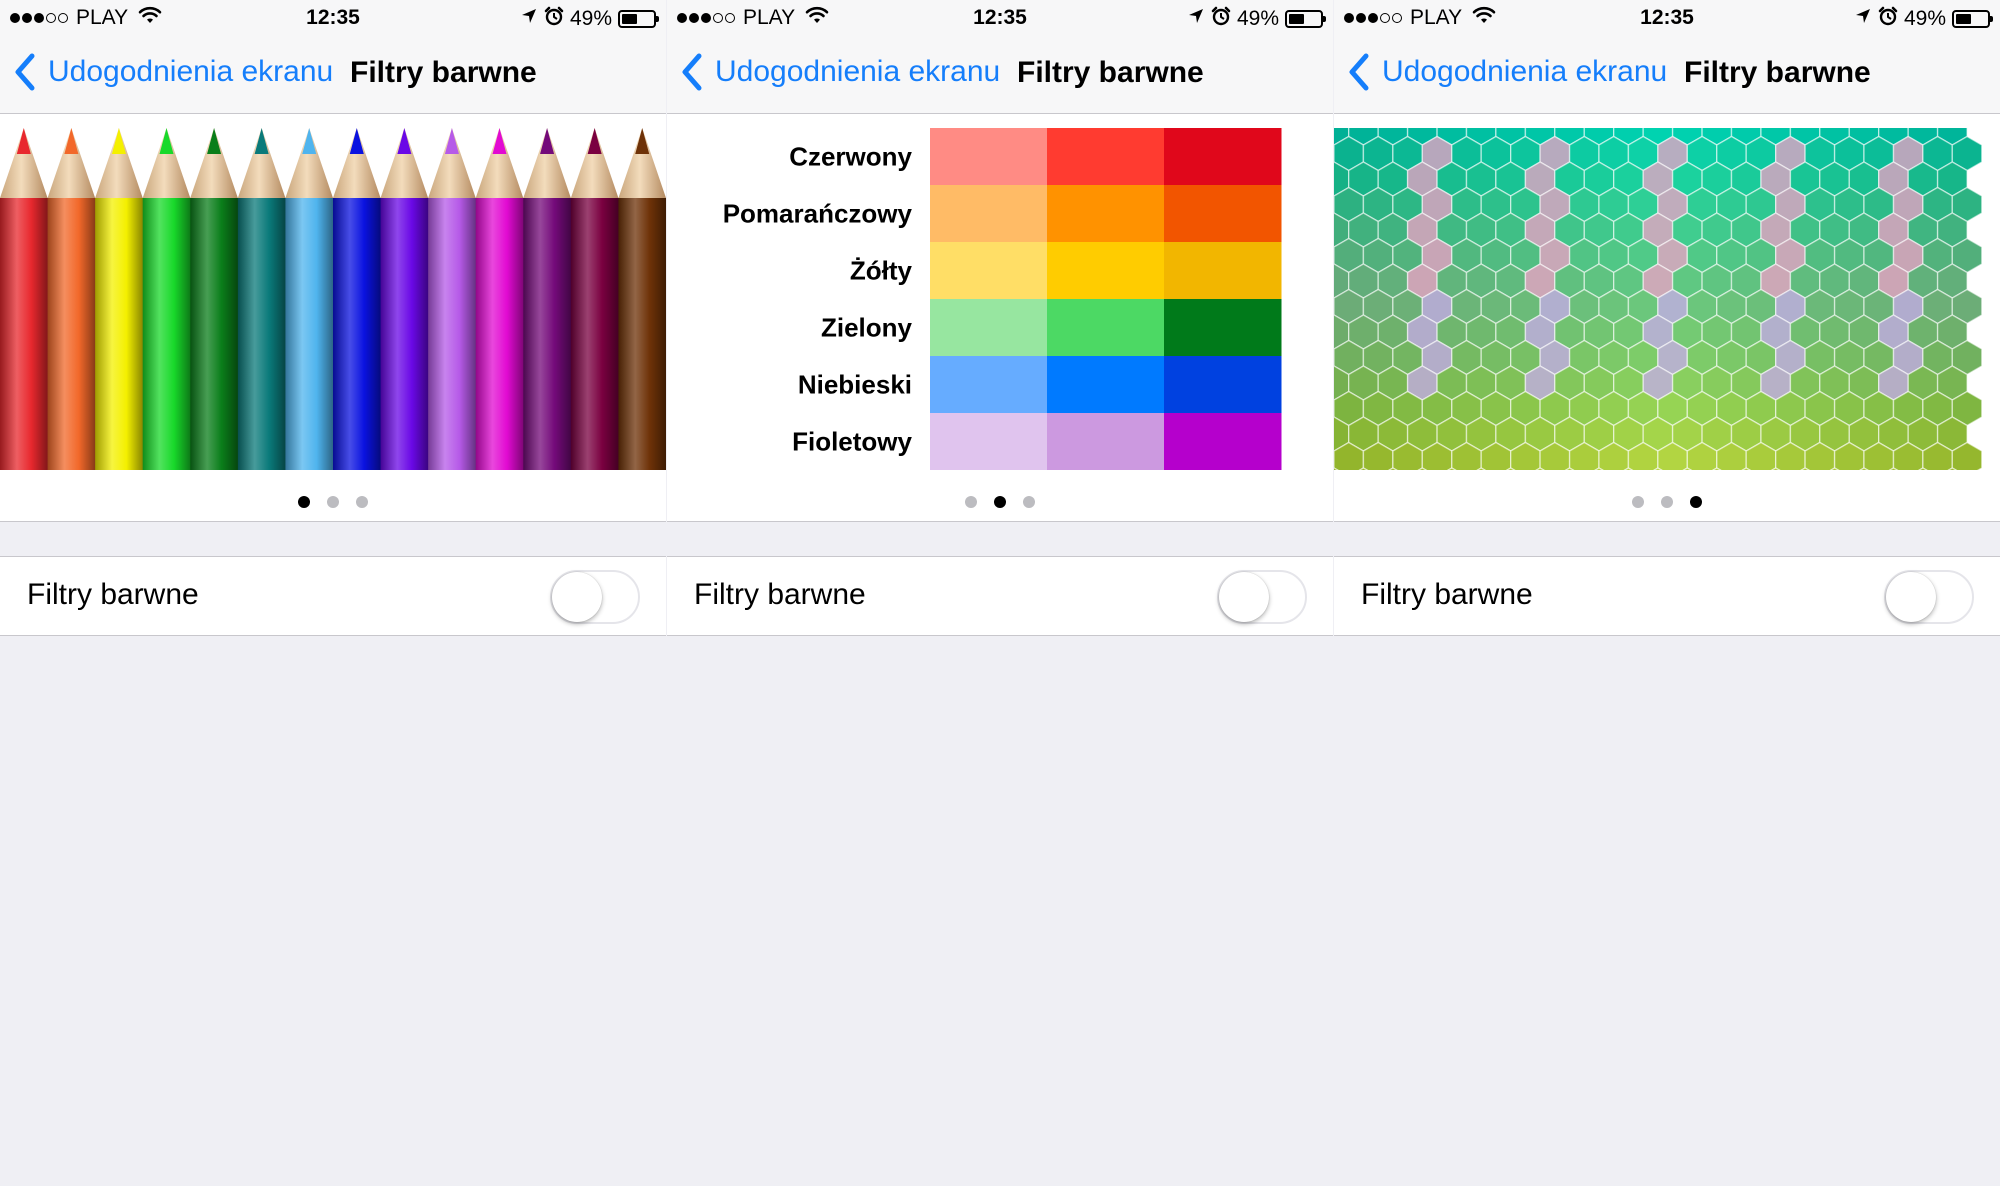  Describe the element at coordinates (881, 271) in the screenshot. I see `color-row-label: Żółty` at that location.